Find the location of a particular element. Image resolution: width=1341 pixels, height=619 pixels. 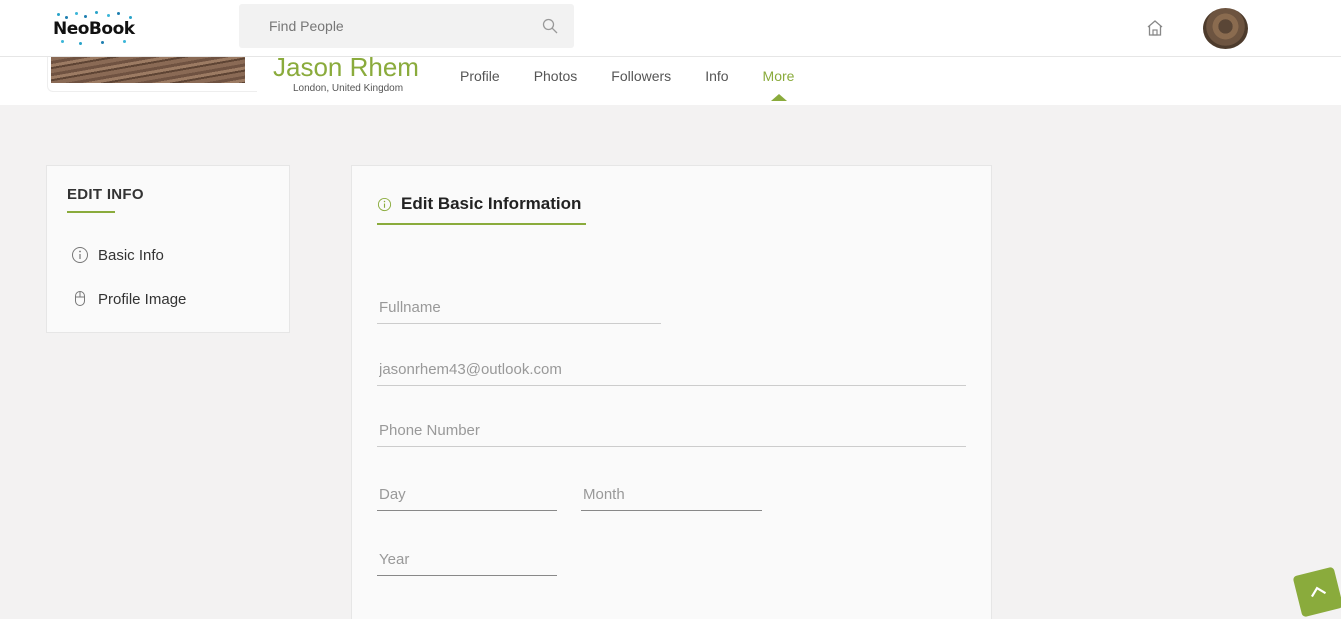

fullname-input is located at coordinates (519, 307).